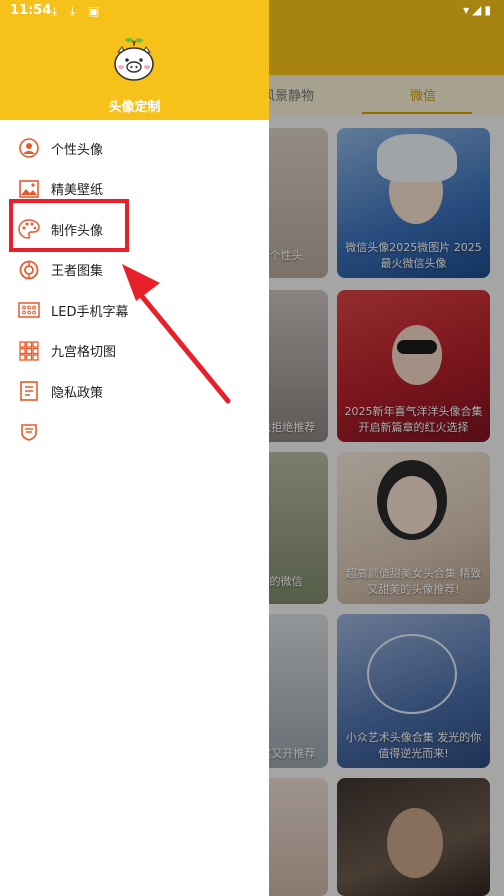  I want to click on drawer-title: 头像定制, so click(134, 107).